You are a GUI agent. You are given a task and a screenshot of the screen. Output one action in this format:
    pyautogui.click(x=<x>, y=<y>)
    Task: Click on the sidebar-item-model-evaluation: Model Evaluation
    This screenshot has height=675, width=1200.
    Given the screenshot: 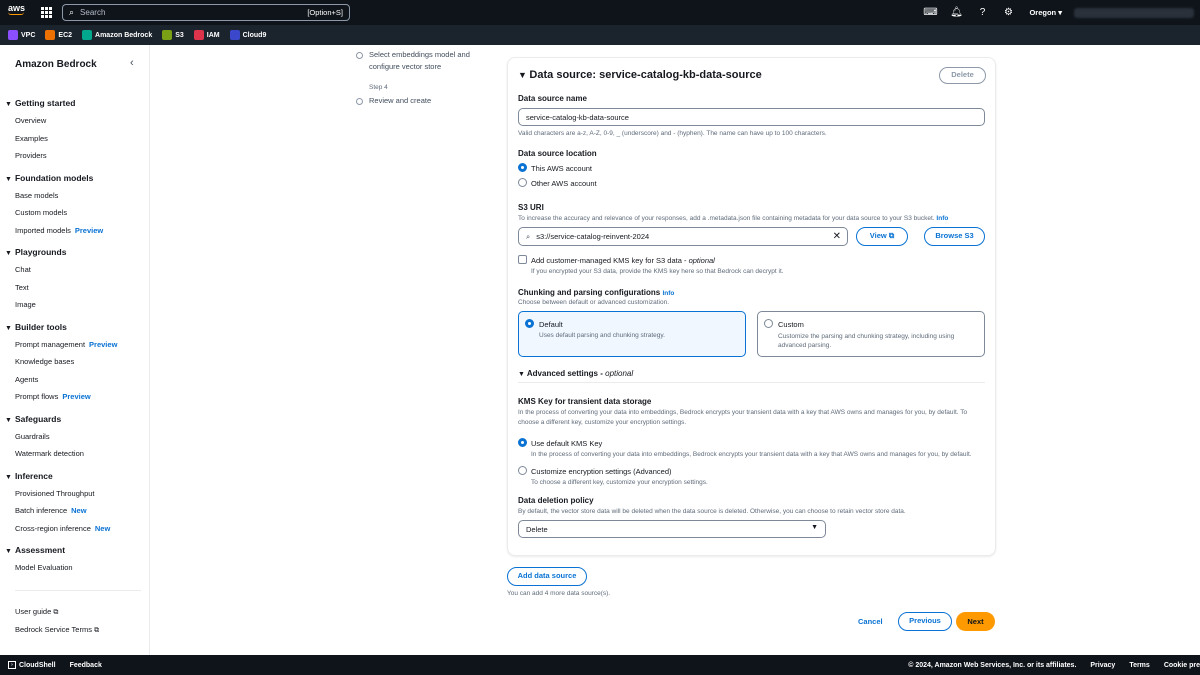 What is the action you would take?
    pyautogui.click(x=44, y=567)
    